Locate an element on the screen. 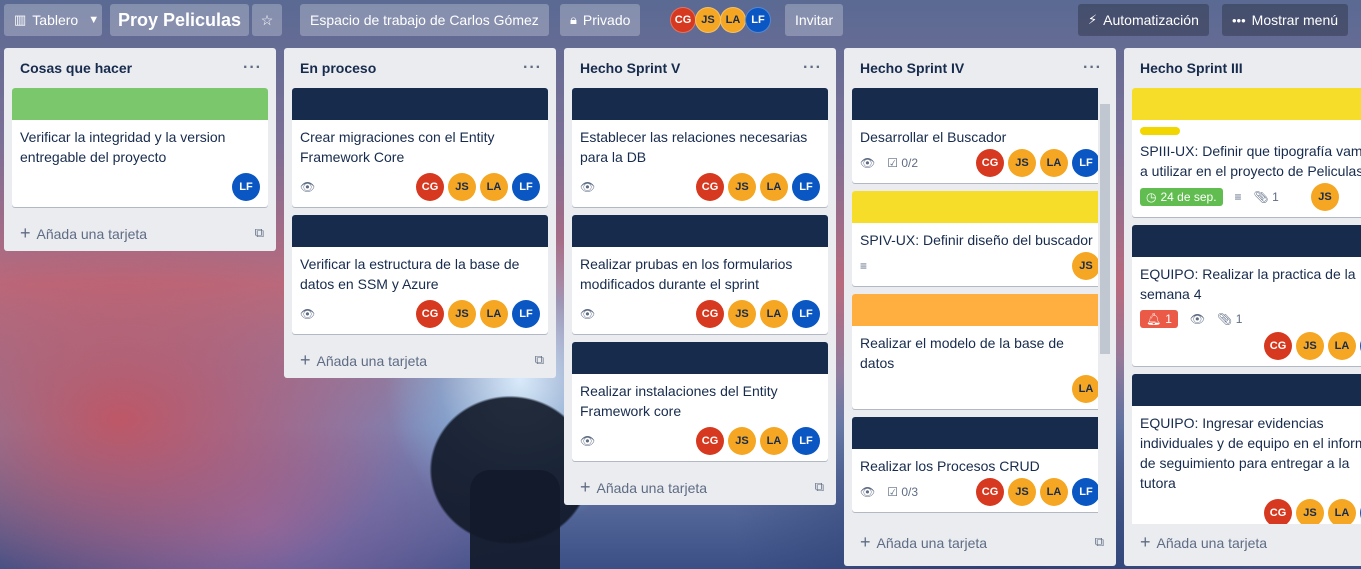 The height and width of the screenshot is (569, 1361). workspace-button: Espacio de trabajo de Carlos Gómez is located at coordinates (424, 20).